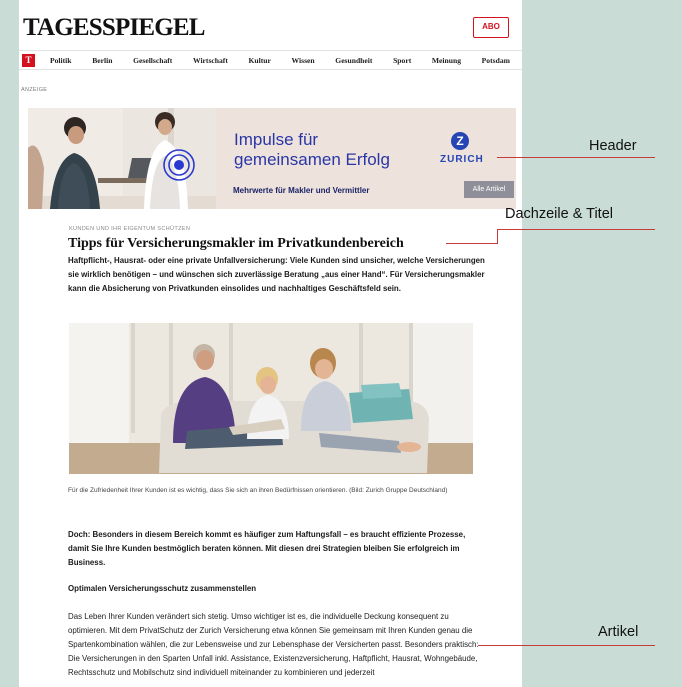  What do you see at coordinates (353, 60) in the screenshot?
I see `nav-item-gesundheit: Gesundheit` at bounding box center [353, 60].